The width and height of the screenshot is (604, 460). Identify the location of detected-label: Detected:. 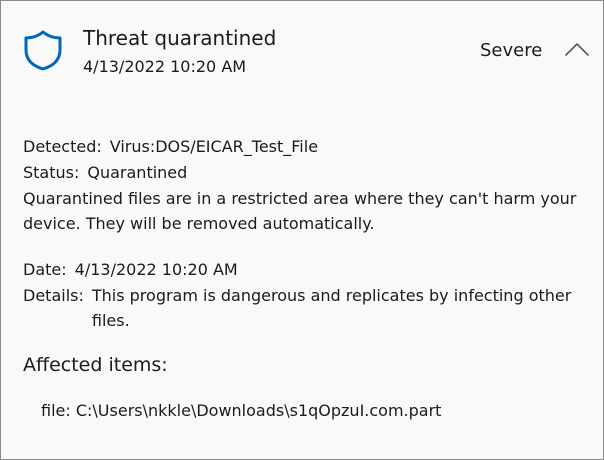
(62, 146).